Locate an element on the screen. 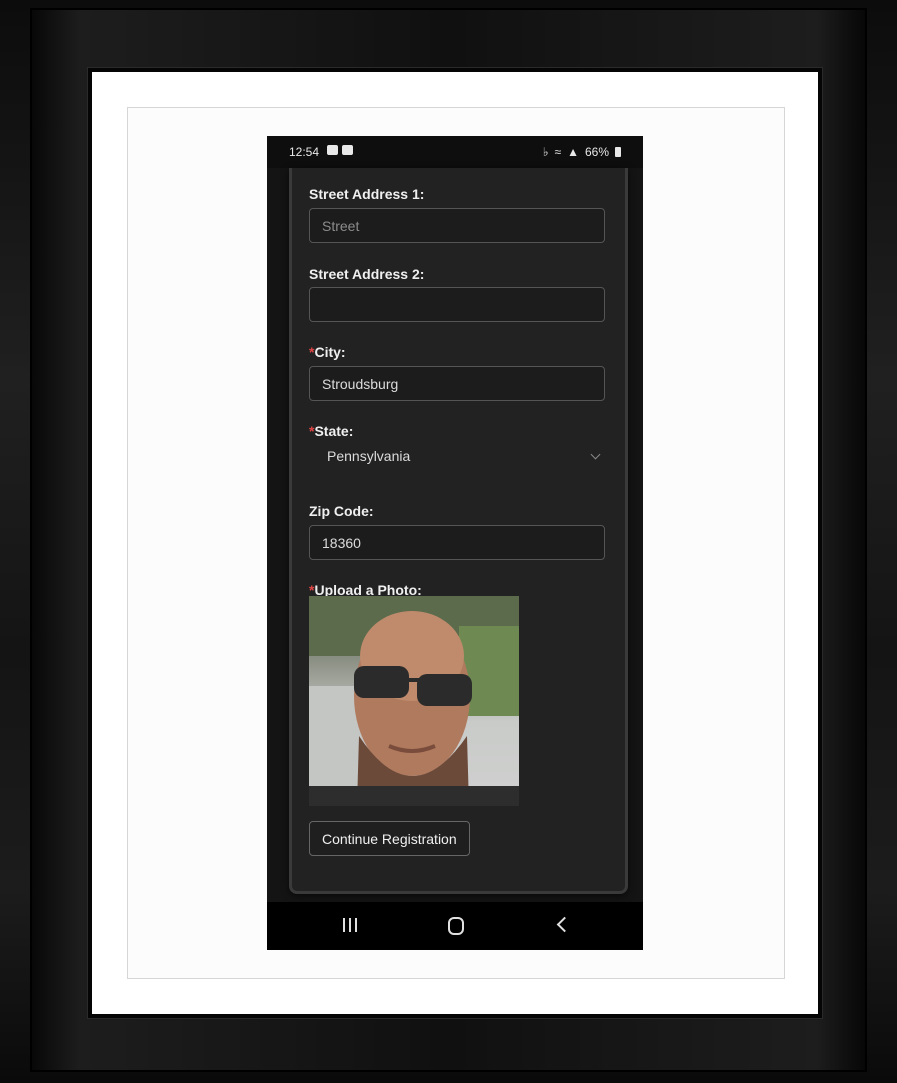  recent-apps-icon is located at coordinates (350, 925).